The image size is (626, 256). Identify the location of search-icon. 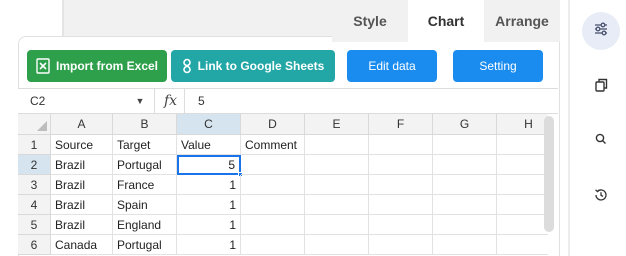
(601, 141).